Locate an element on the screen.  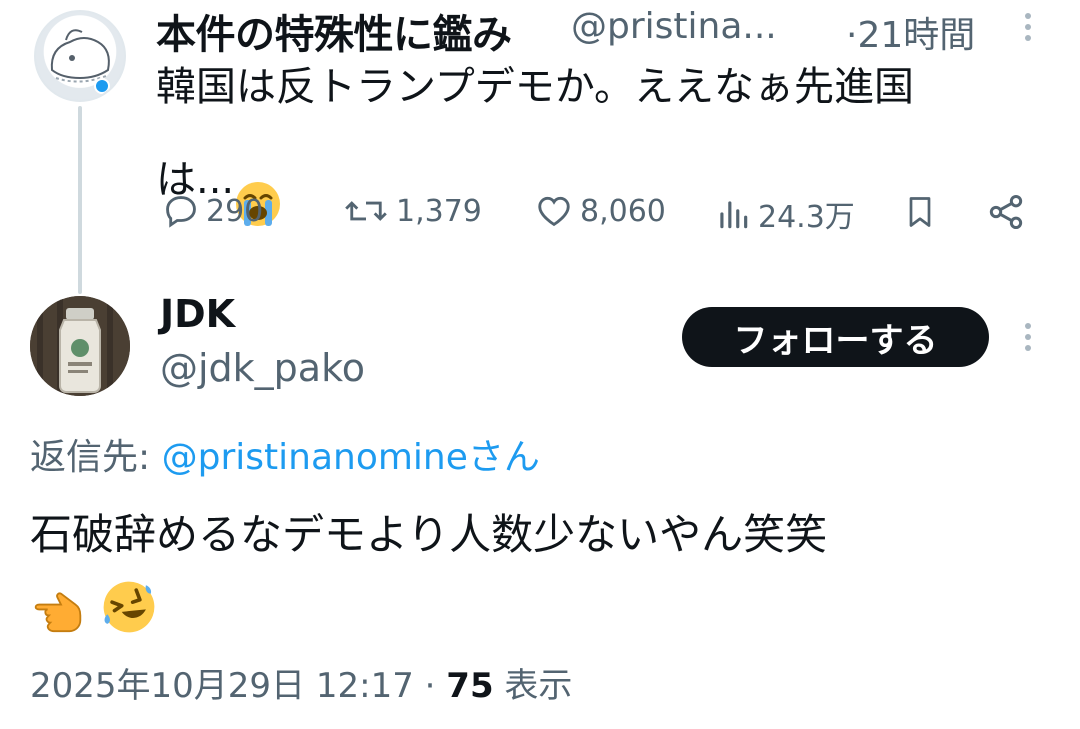
retweet-icon is located at coordinates (366, 211).